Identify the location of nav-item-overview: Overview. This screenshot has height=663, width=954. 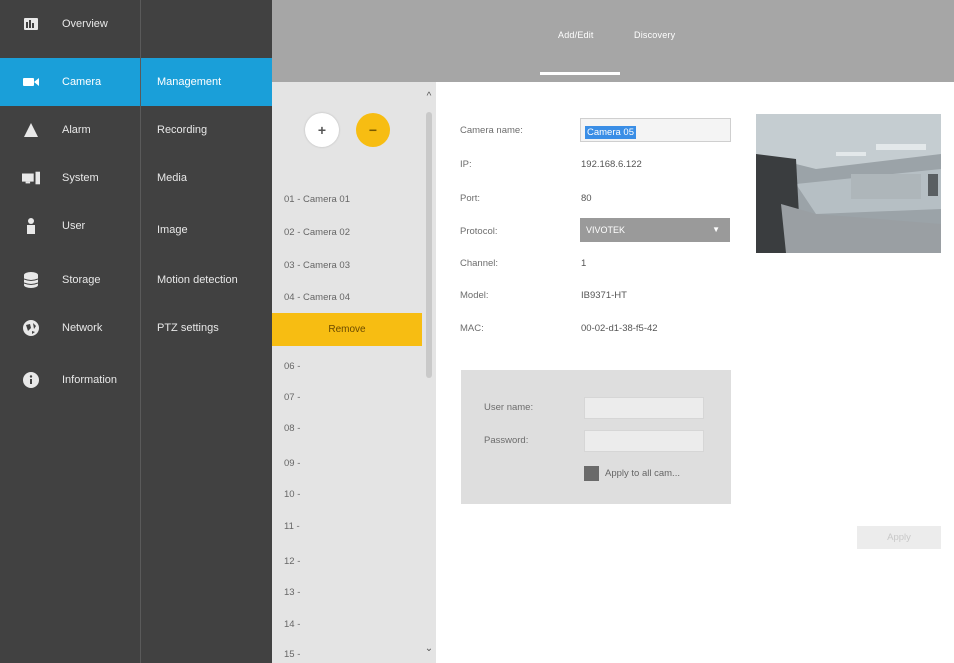
(70, 24).